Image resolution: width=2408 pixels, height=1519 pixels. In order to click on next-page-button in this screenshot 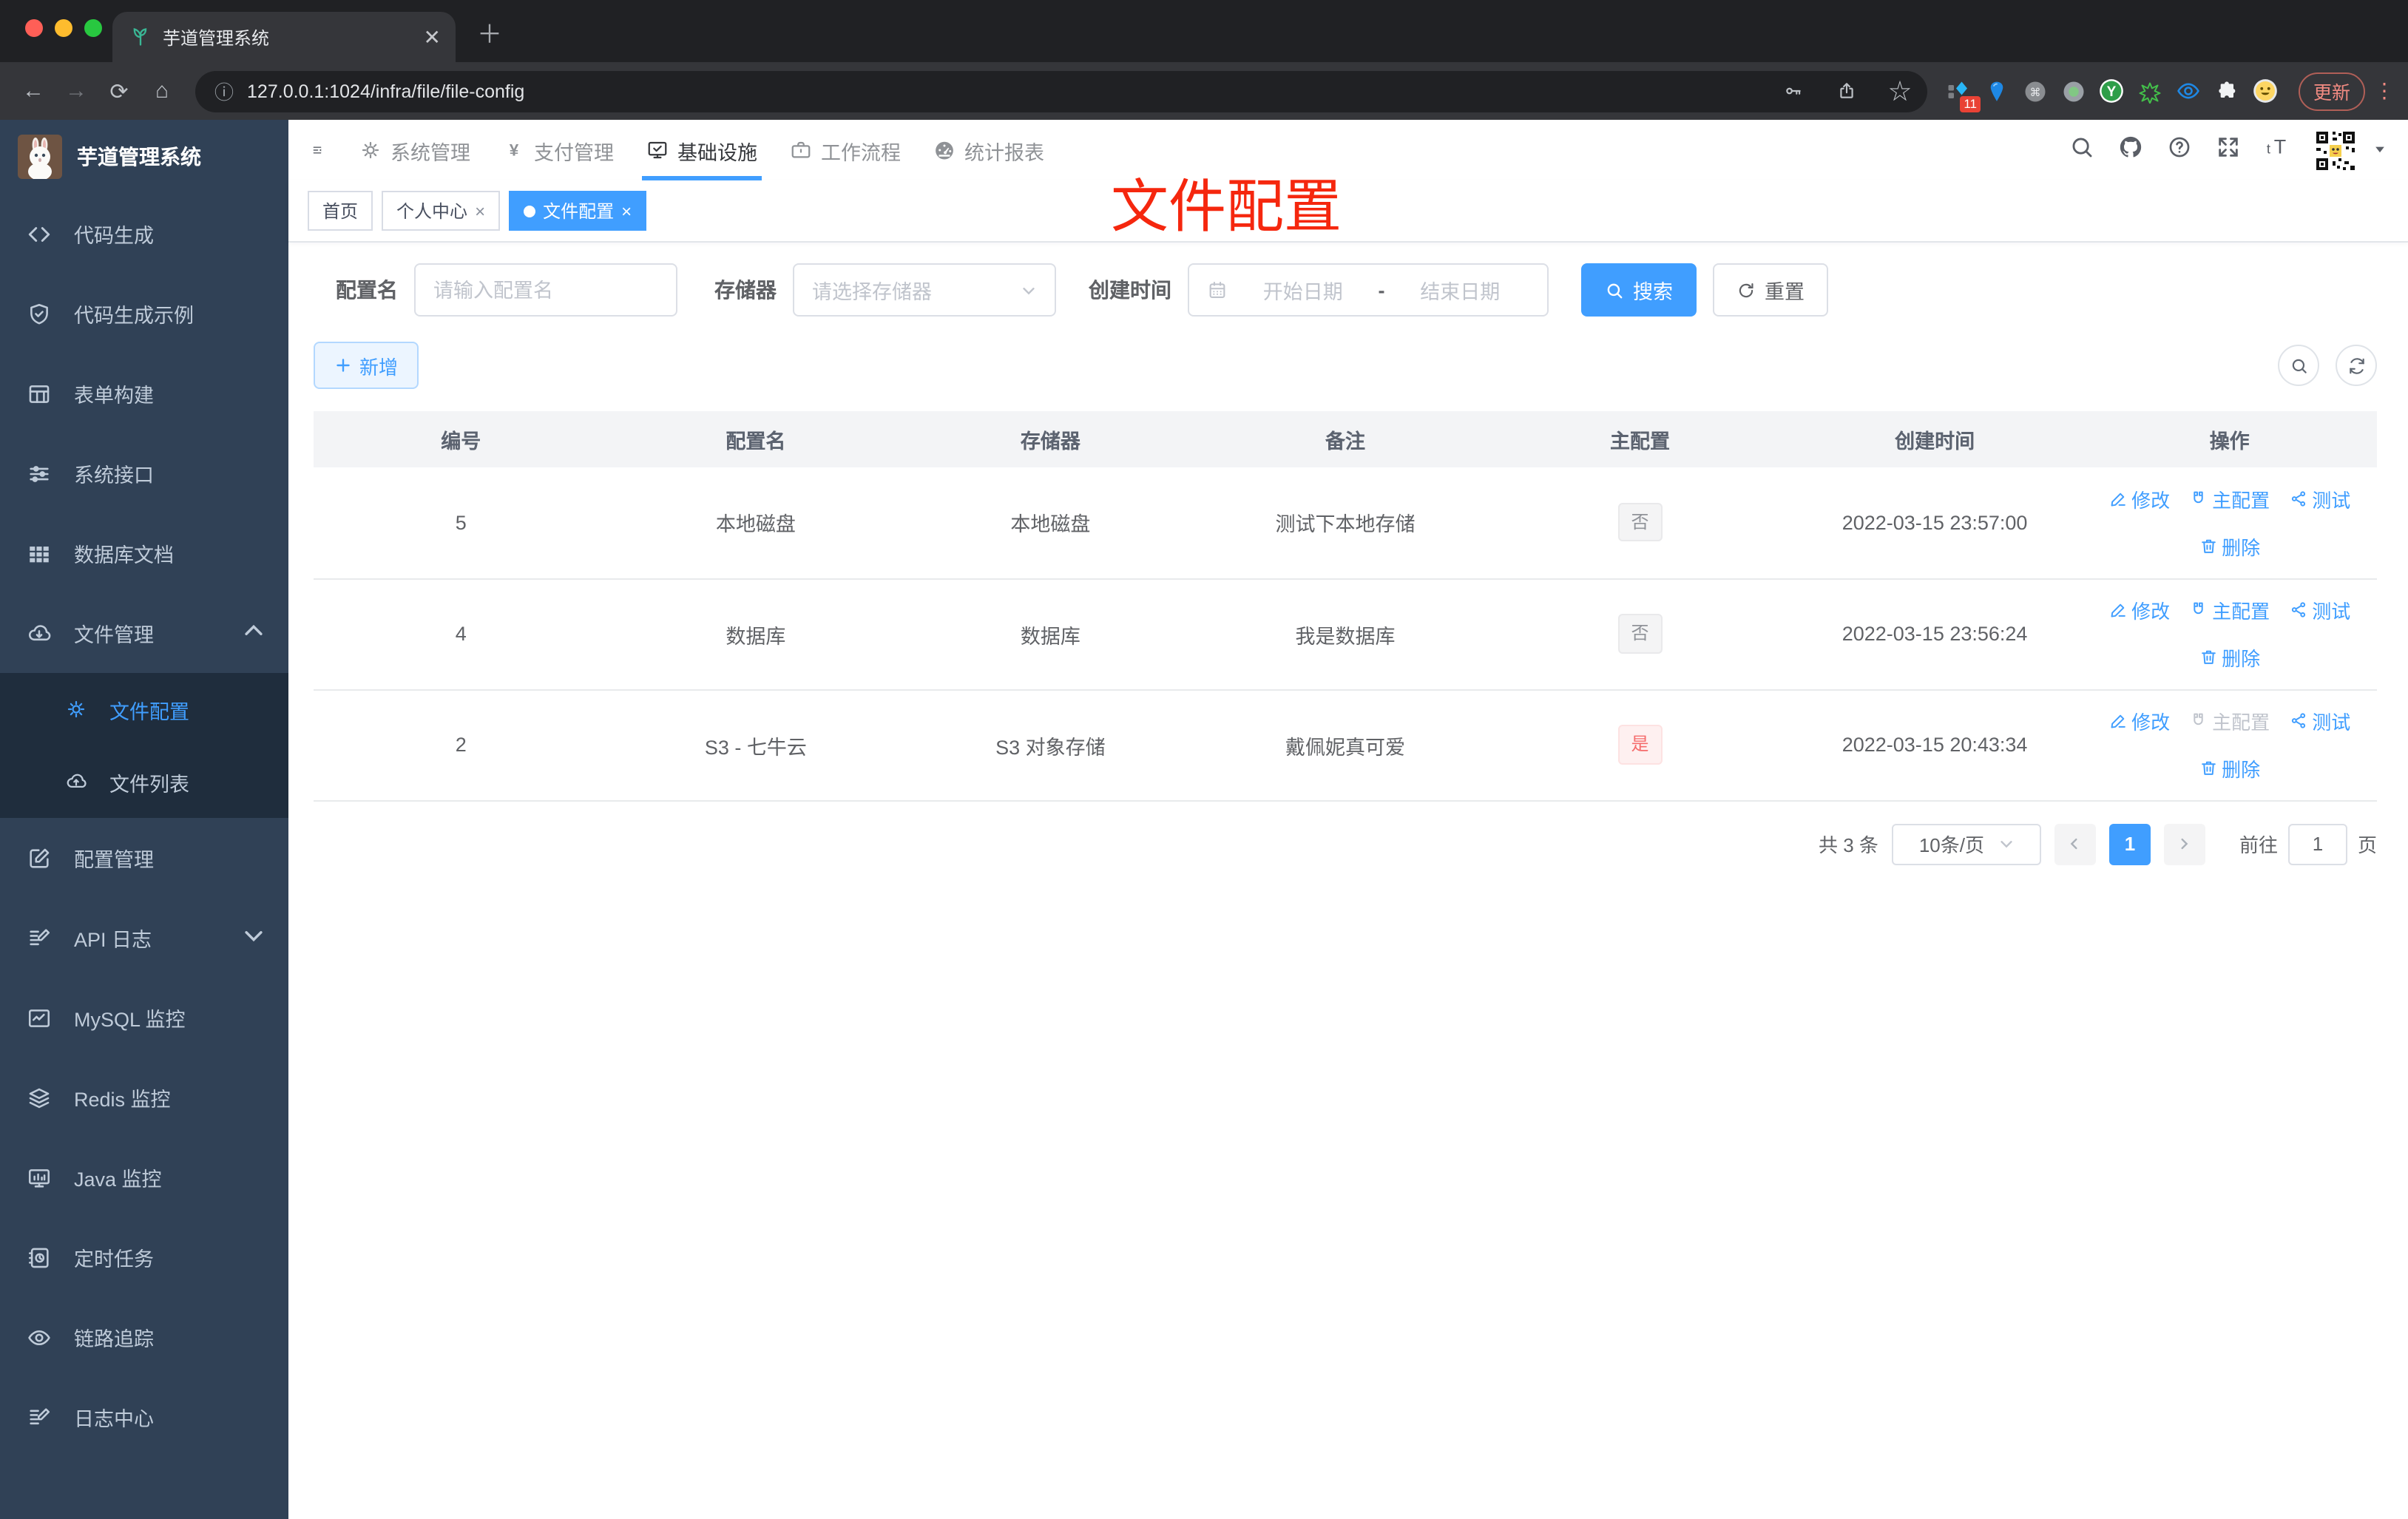, I will do `click(2184, 844)`.